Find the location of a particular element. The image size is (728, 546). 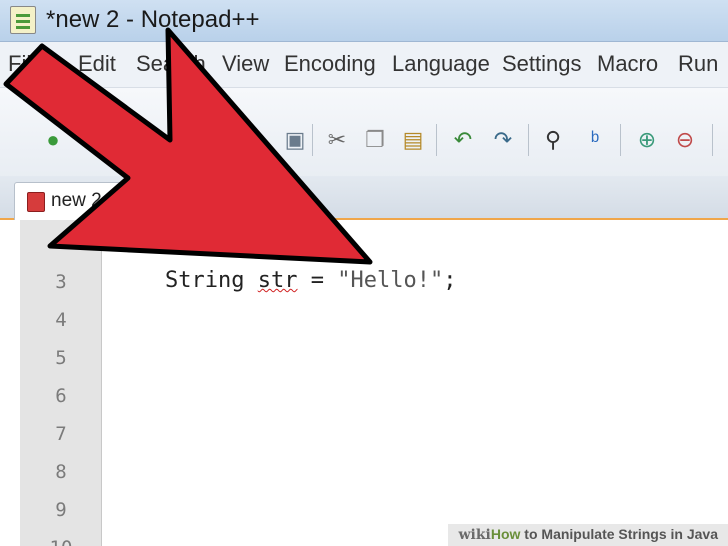

undo-icon: ↶ is located at coordinates (463, 140).